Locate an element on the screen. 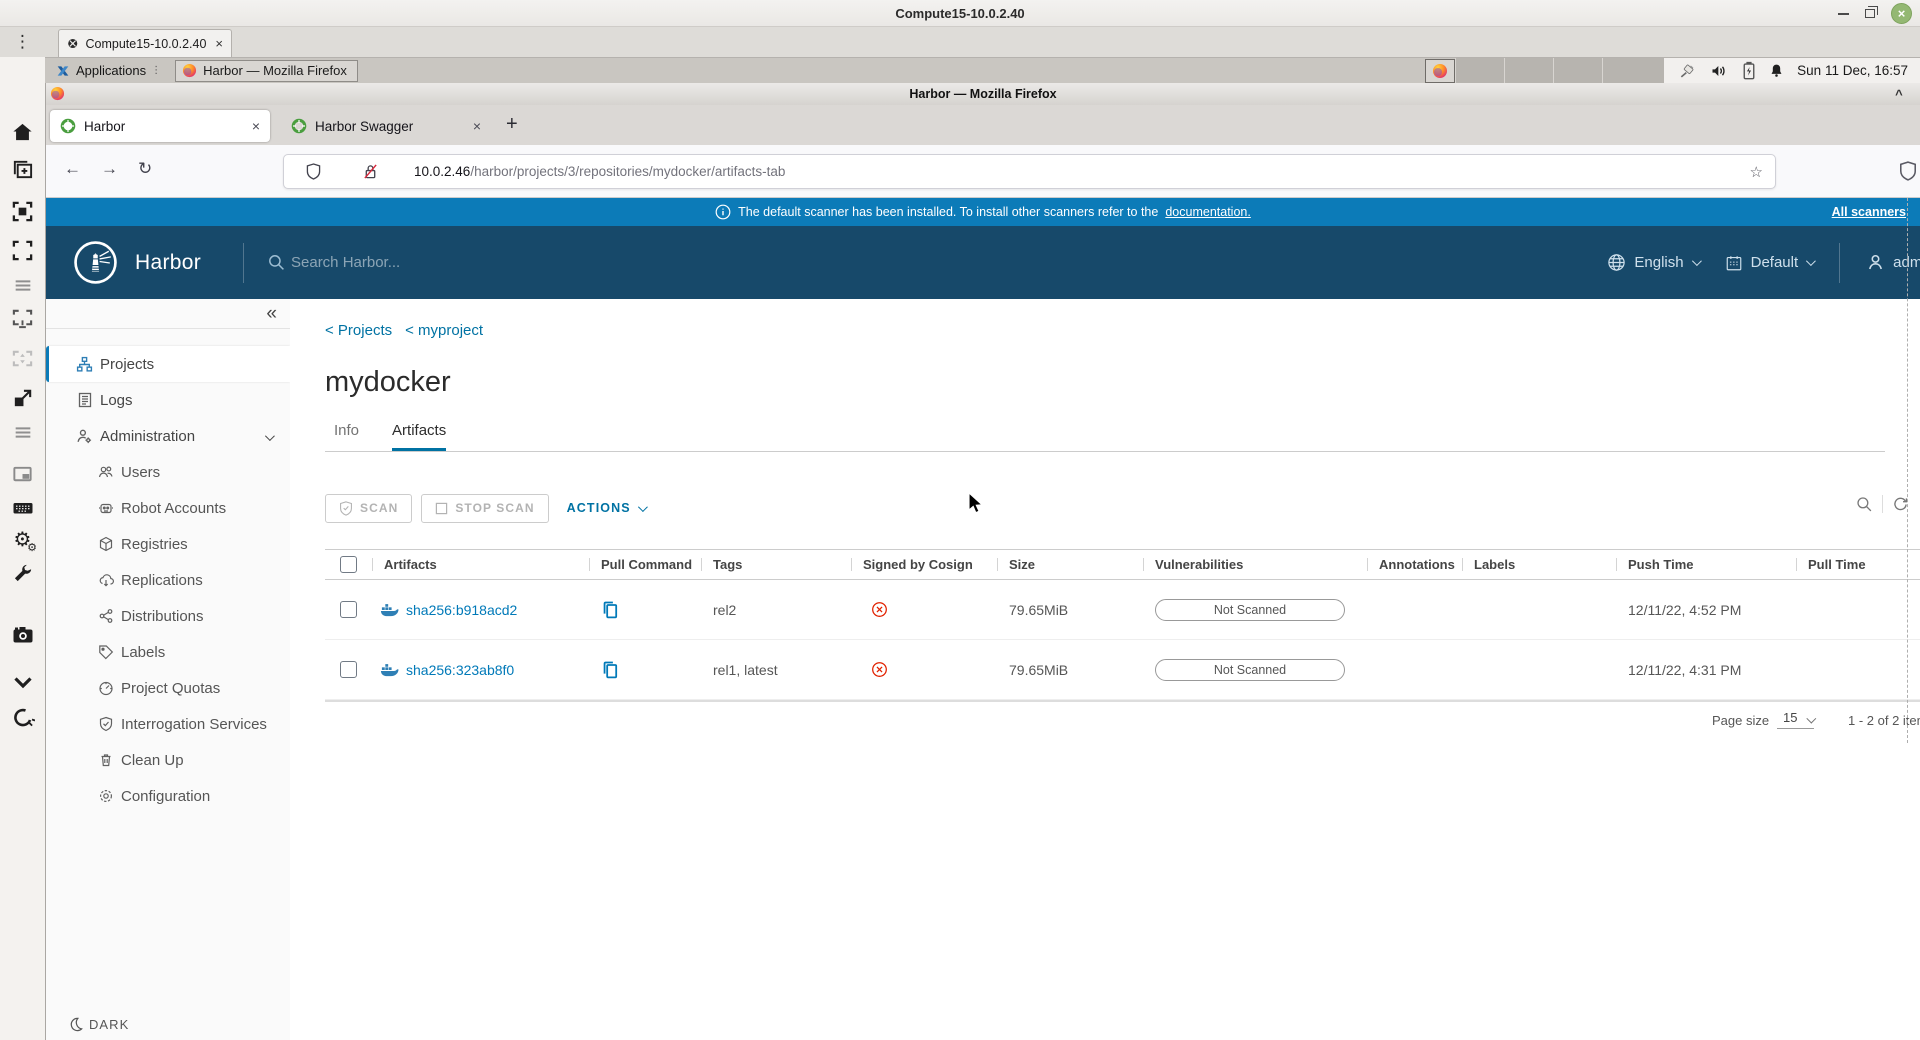  new-window-icon is located at coordinates (22, 169).